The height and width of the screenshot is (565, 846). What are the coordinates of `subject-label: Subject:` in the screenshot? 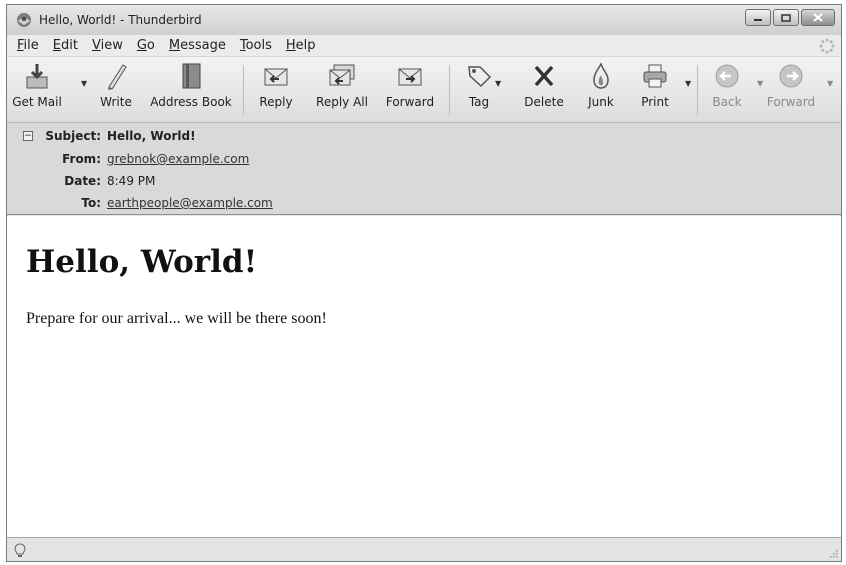 It's located at (73, 136).